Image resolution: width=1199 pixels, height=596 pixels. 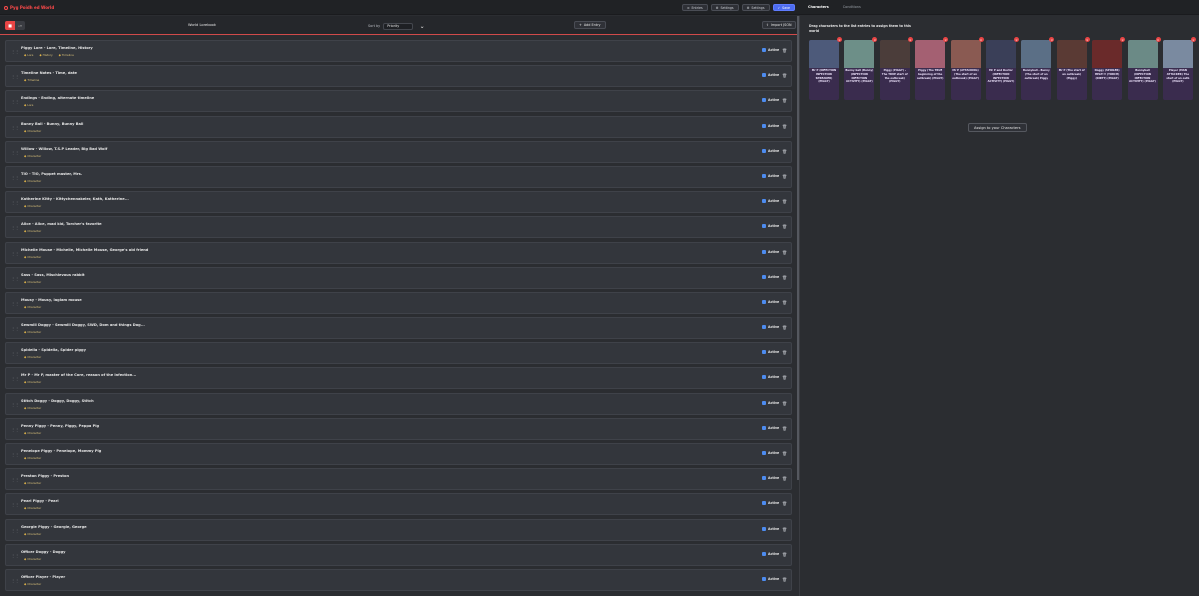 I want to click on add-entry-button: + Add Entry, so click(x=590, y=25).